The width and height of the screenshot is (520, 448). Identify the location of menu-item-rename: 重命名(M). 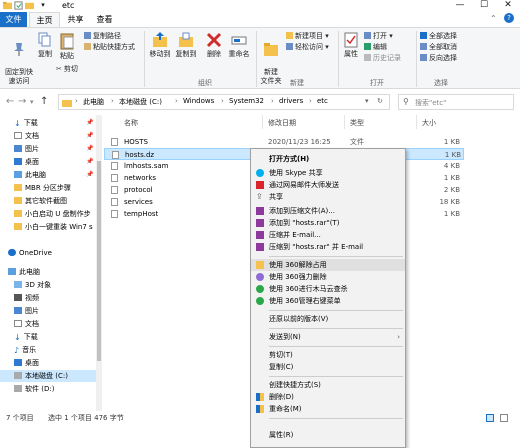
(328, 409).